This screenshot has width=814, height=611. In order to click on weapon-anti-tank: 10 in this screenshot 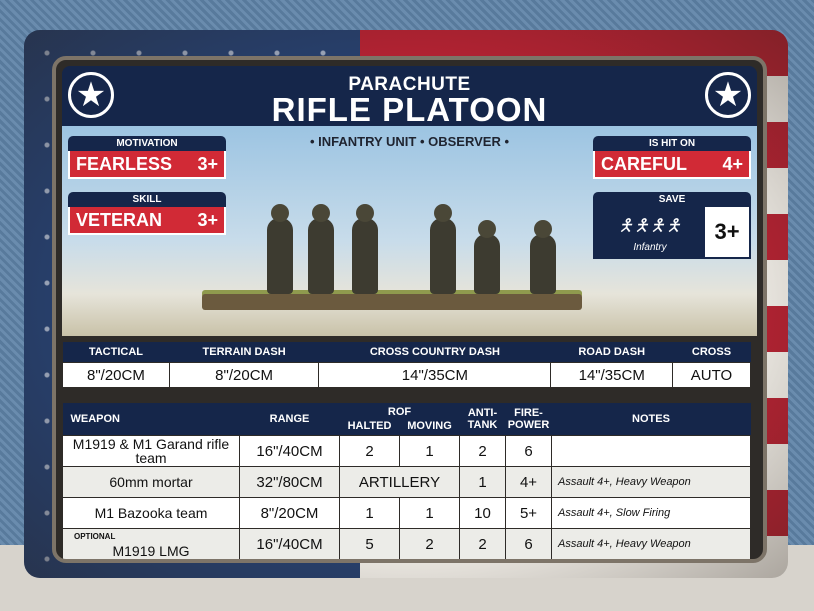, I will do `click(482, 513)`.